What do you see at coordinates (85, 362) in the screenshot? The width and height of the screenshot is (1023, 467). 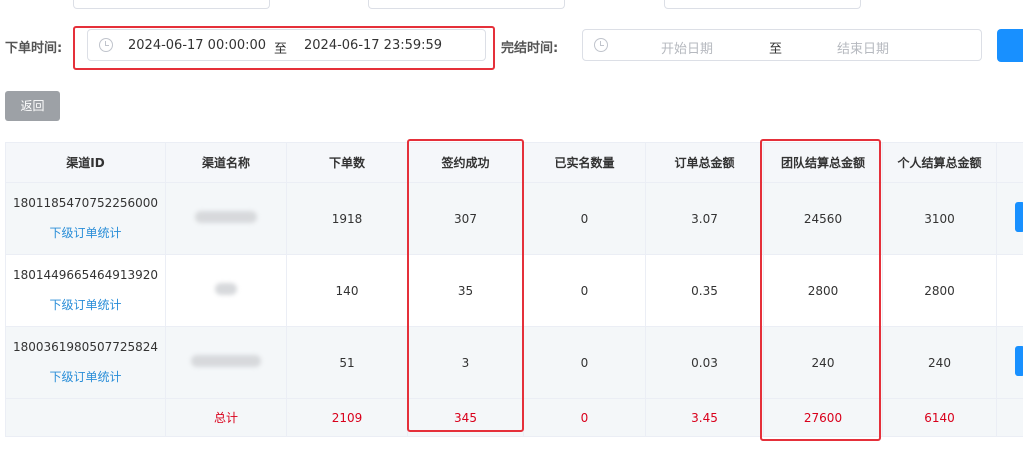 I see `cell-channel-id: 1800361980507725824 下级订单统计` at bounding box center [85, 362].